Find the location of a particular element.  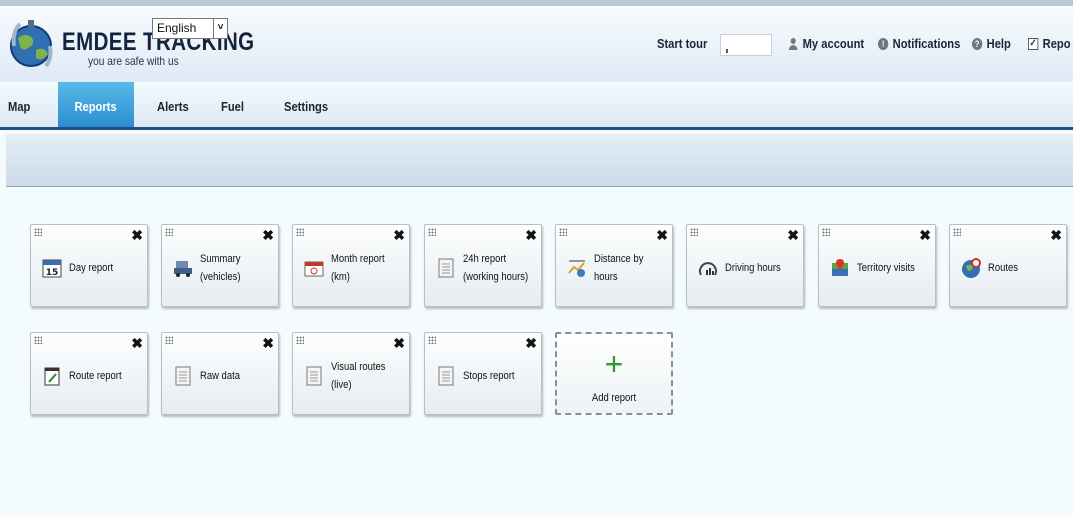

my-account-link: My account is located at coordinates (826, 43).